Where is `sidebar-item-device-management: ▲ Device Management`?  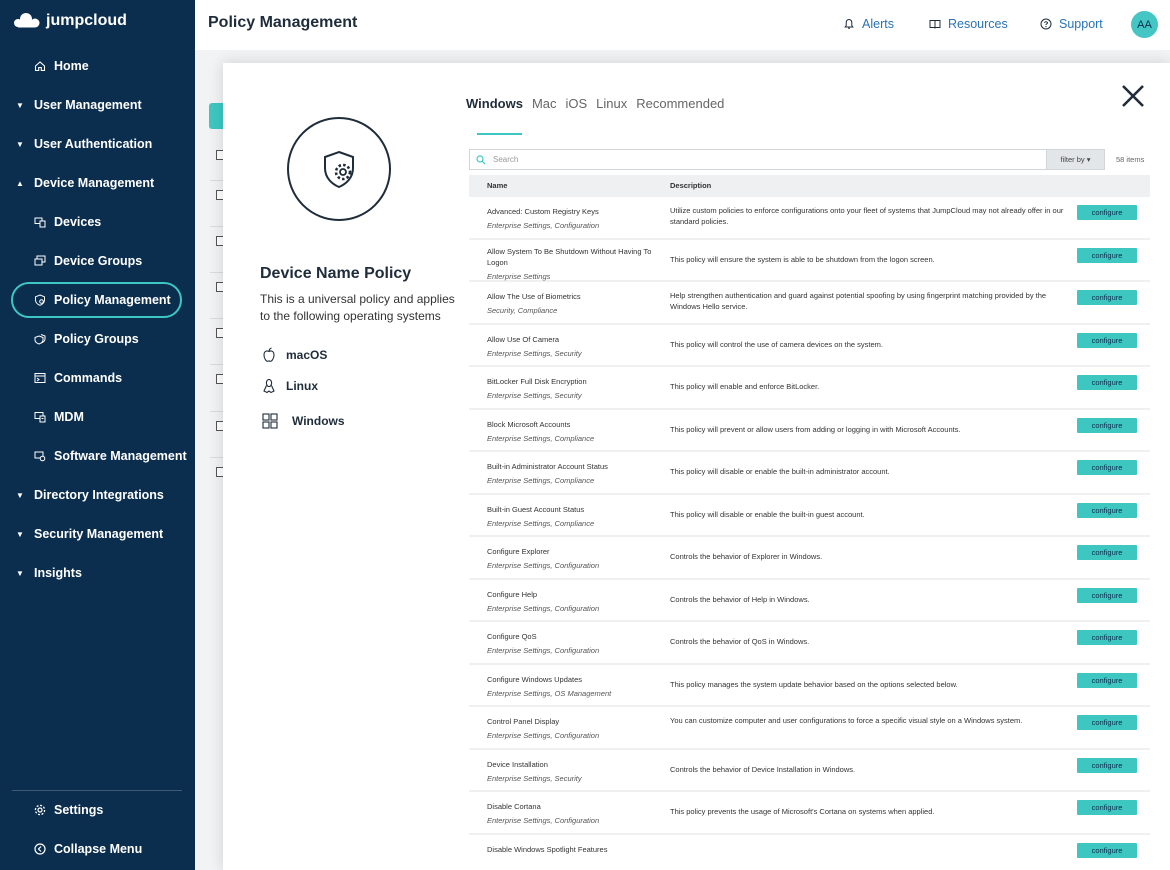
sidebar-item-device-management: ▲ Device Management is located at coordinates (97, 183).